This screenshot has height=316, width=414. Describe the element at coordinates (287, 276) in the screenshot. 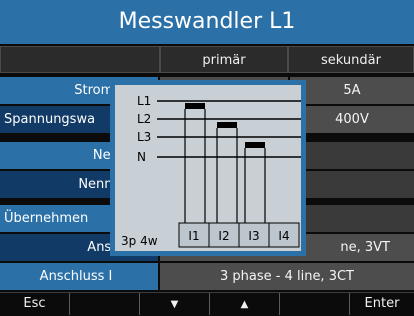

I see `row-value-connection-current: 3 phase - 4 line, 3CT` at that location.